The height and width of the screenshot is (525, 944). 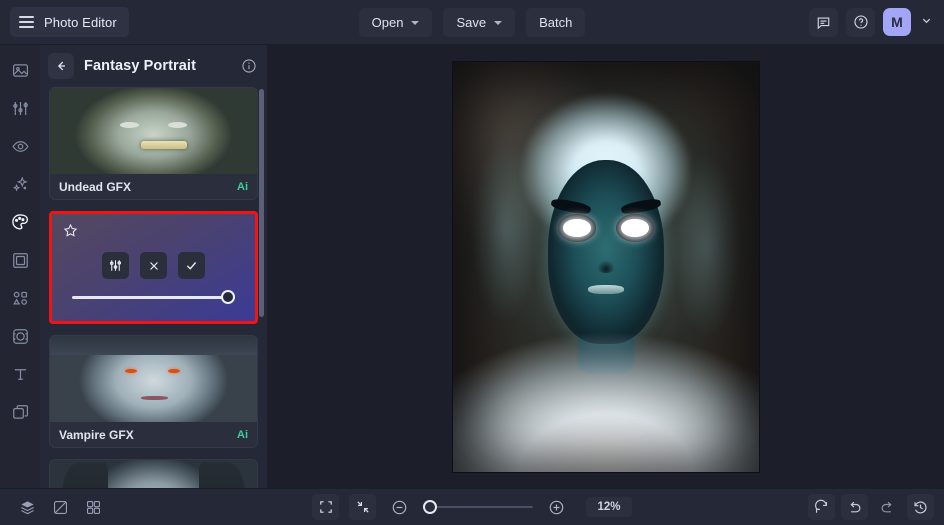 I want to click on slider-track, so click(x=153, y=297).